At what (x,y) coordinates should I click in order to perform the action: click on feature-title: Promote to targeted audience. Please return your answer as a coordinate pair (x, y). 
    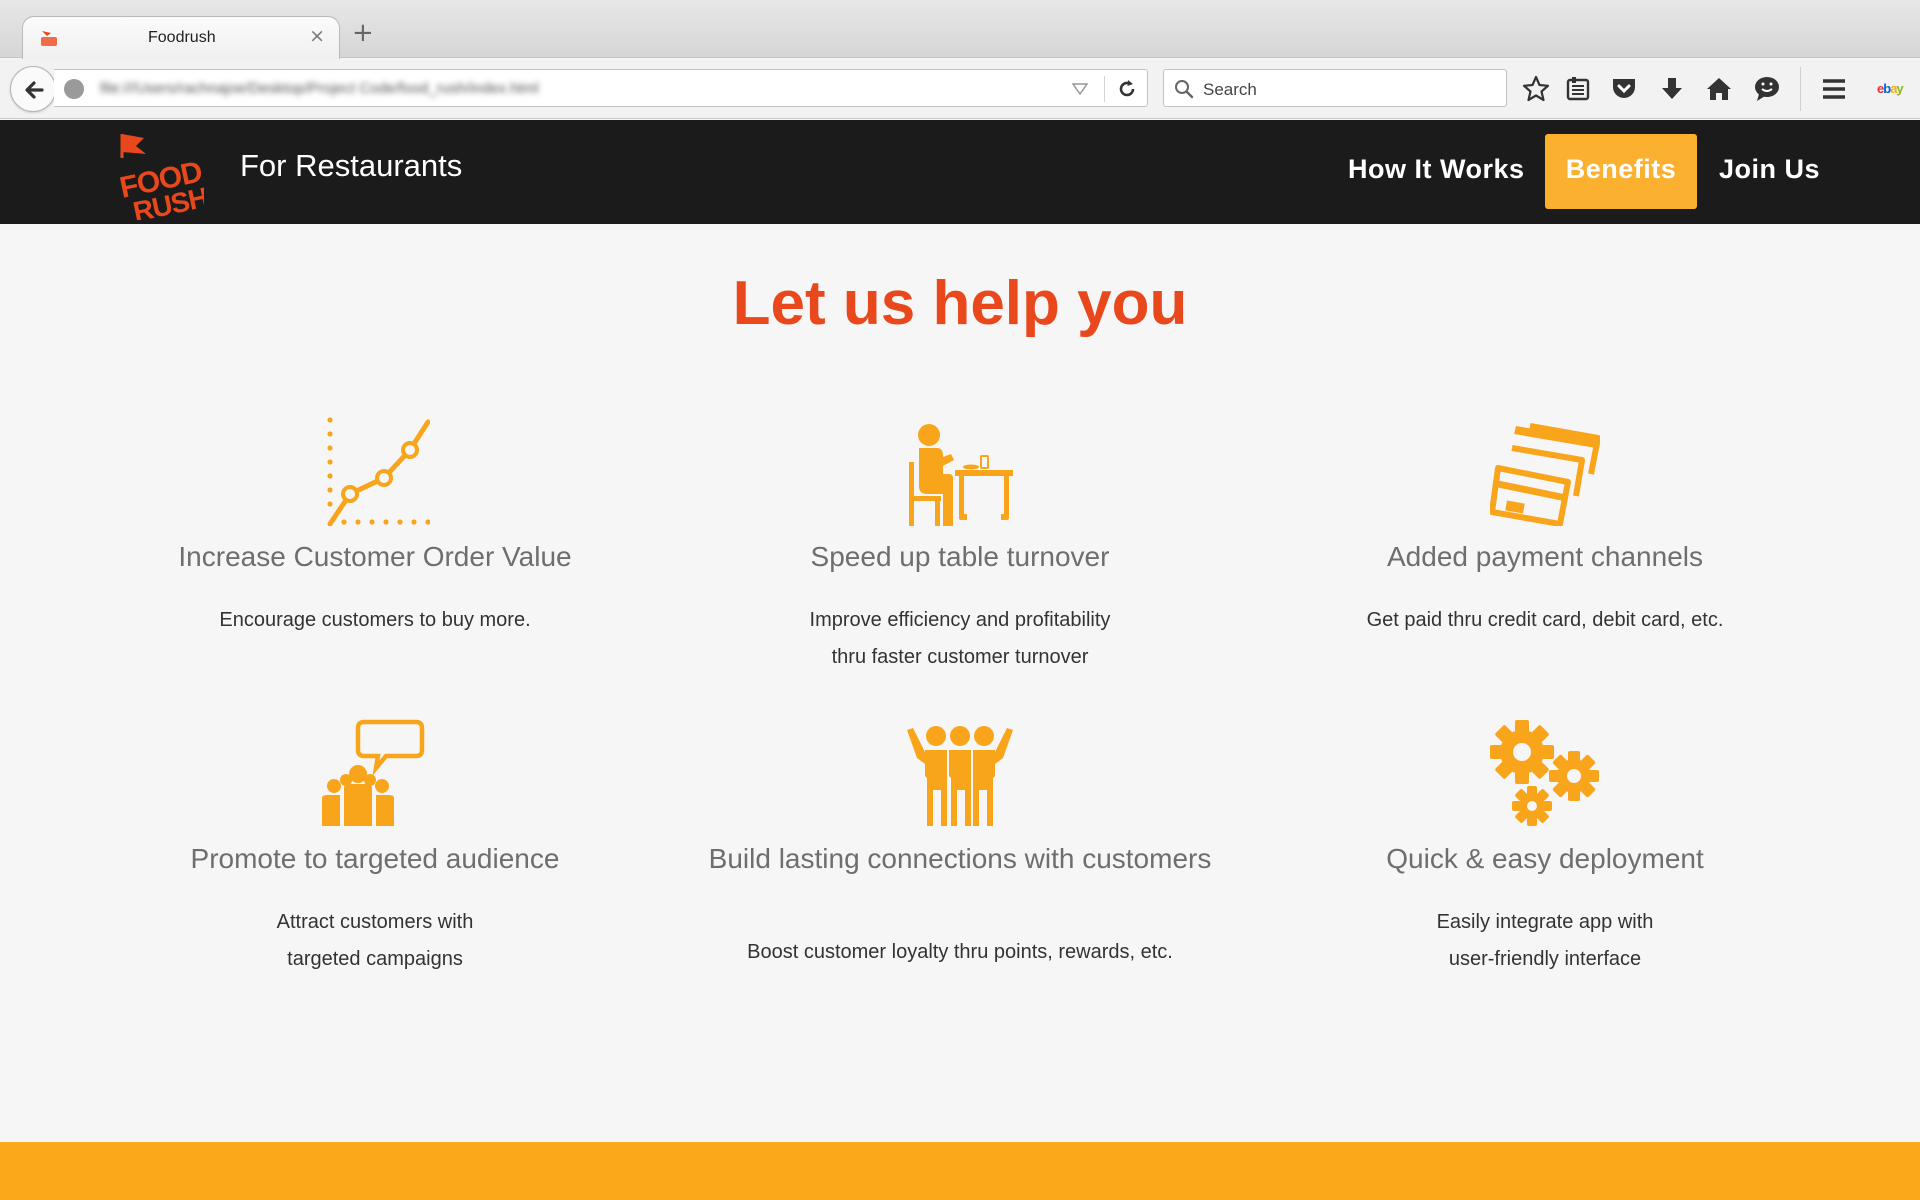
    Looking at the image, I should click on (375, 858).